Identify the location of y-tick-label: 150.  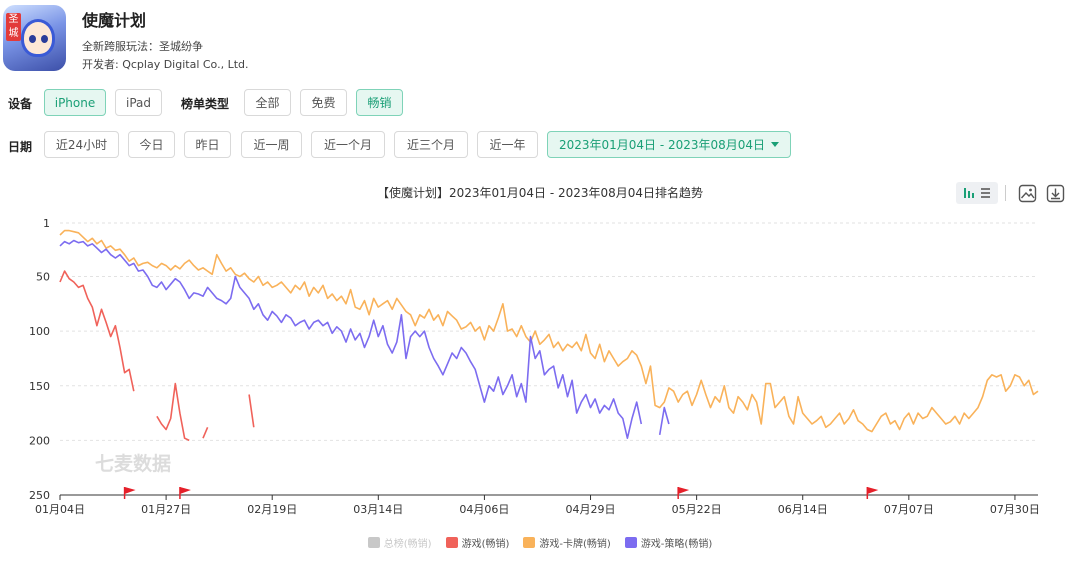
(39, 386).